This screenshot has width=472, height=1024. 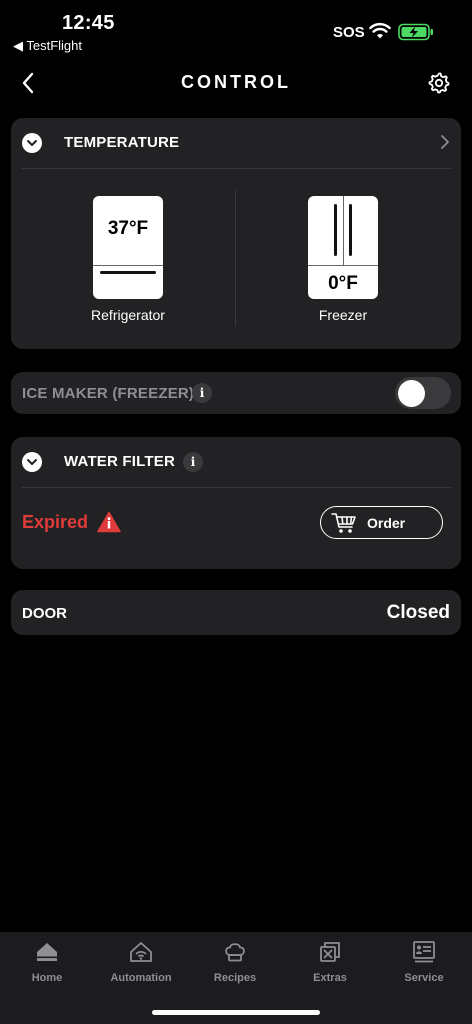 What do you see at coordinates (236, 462) in the screenshot?
I see `water-filter-header: WATER FILTER i` at bounding box center [236, 462].